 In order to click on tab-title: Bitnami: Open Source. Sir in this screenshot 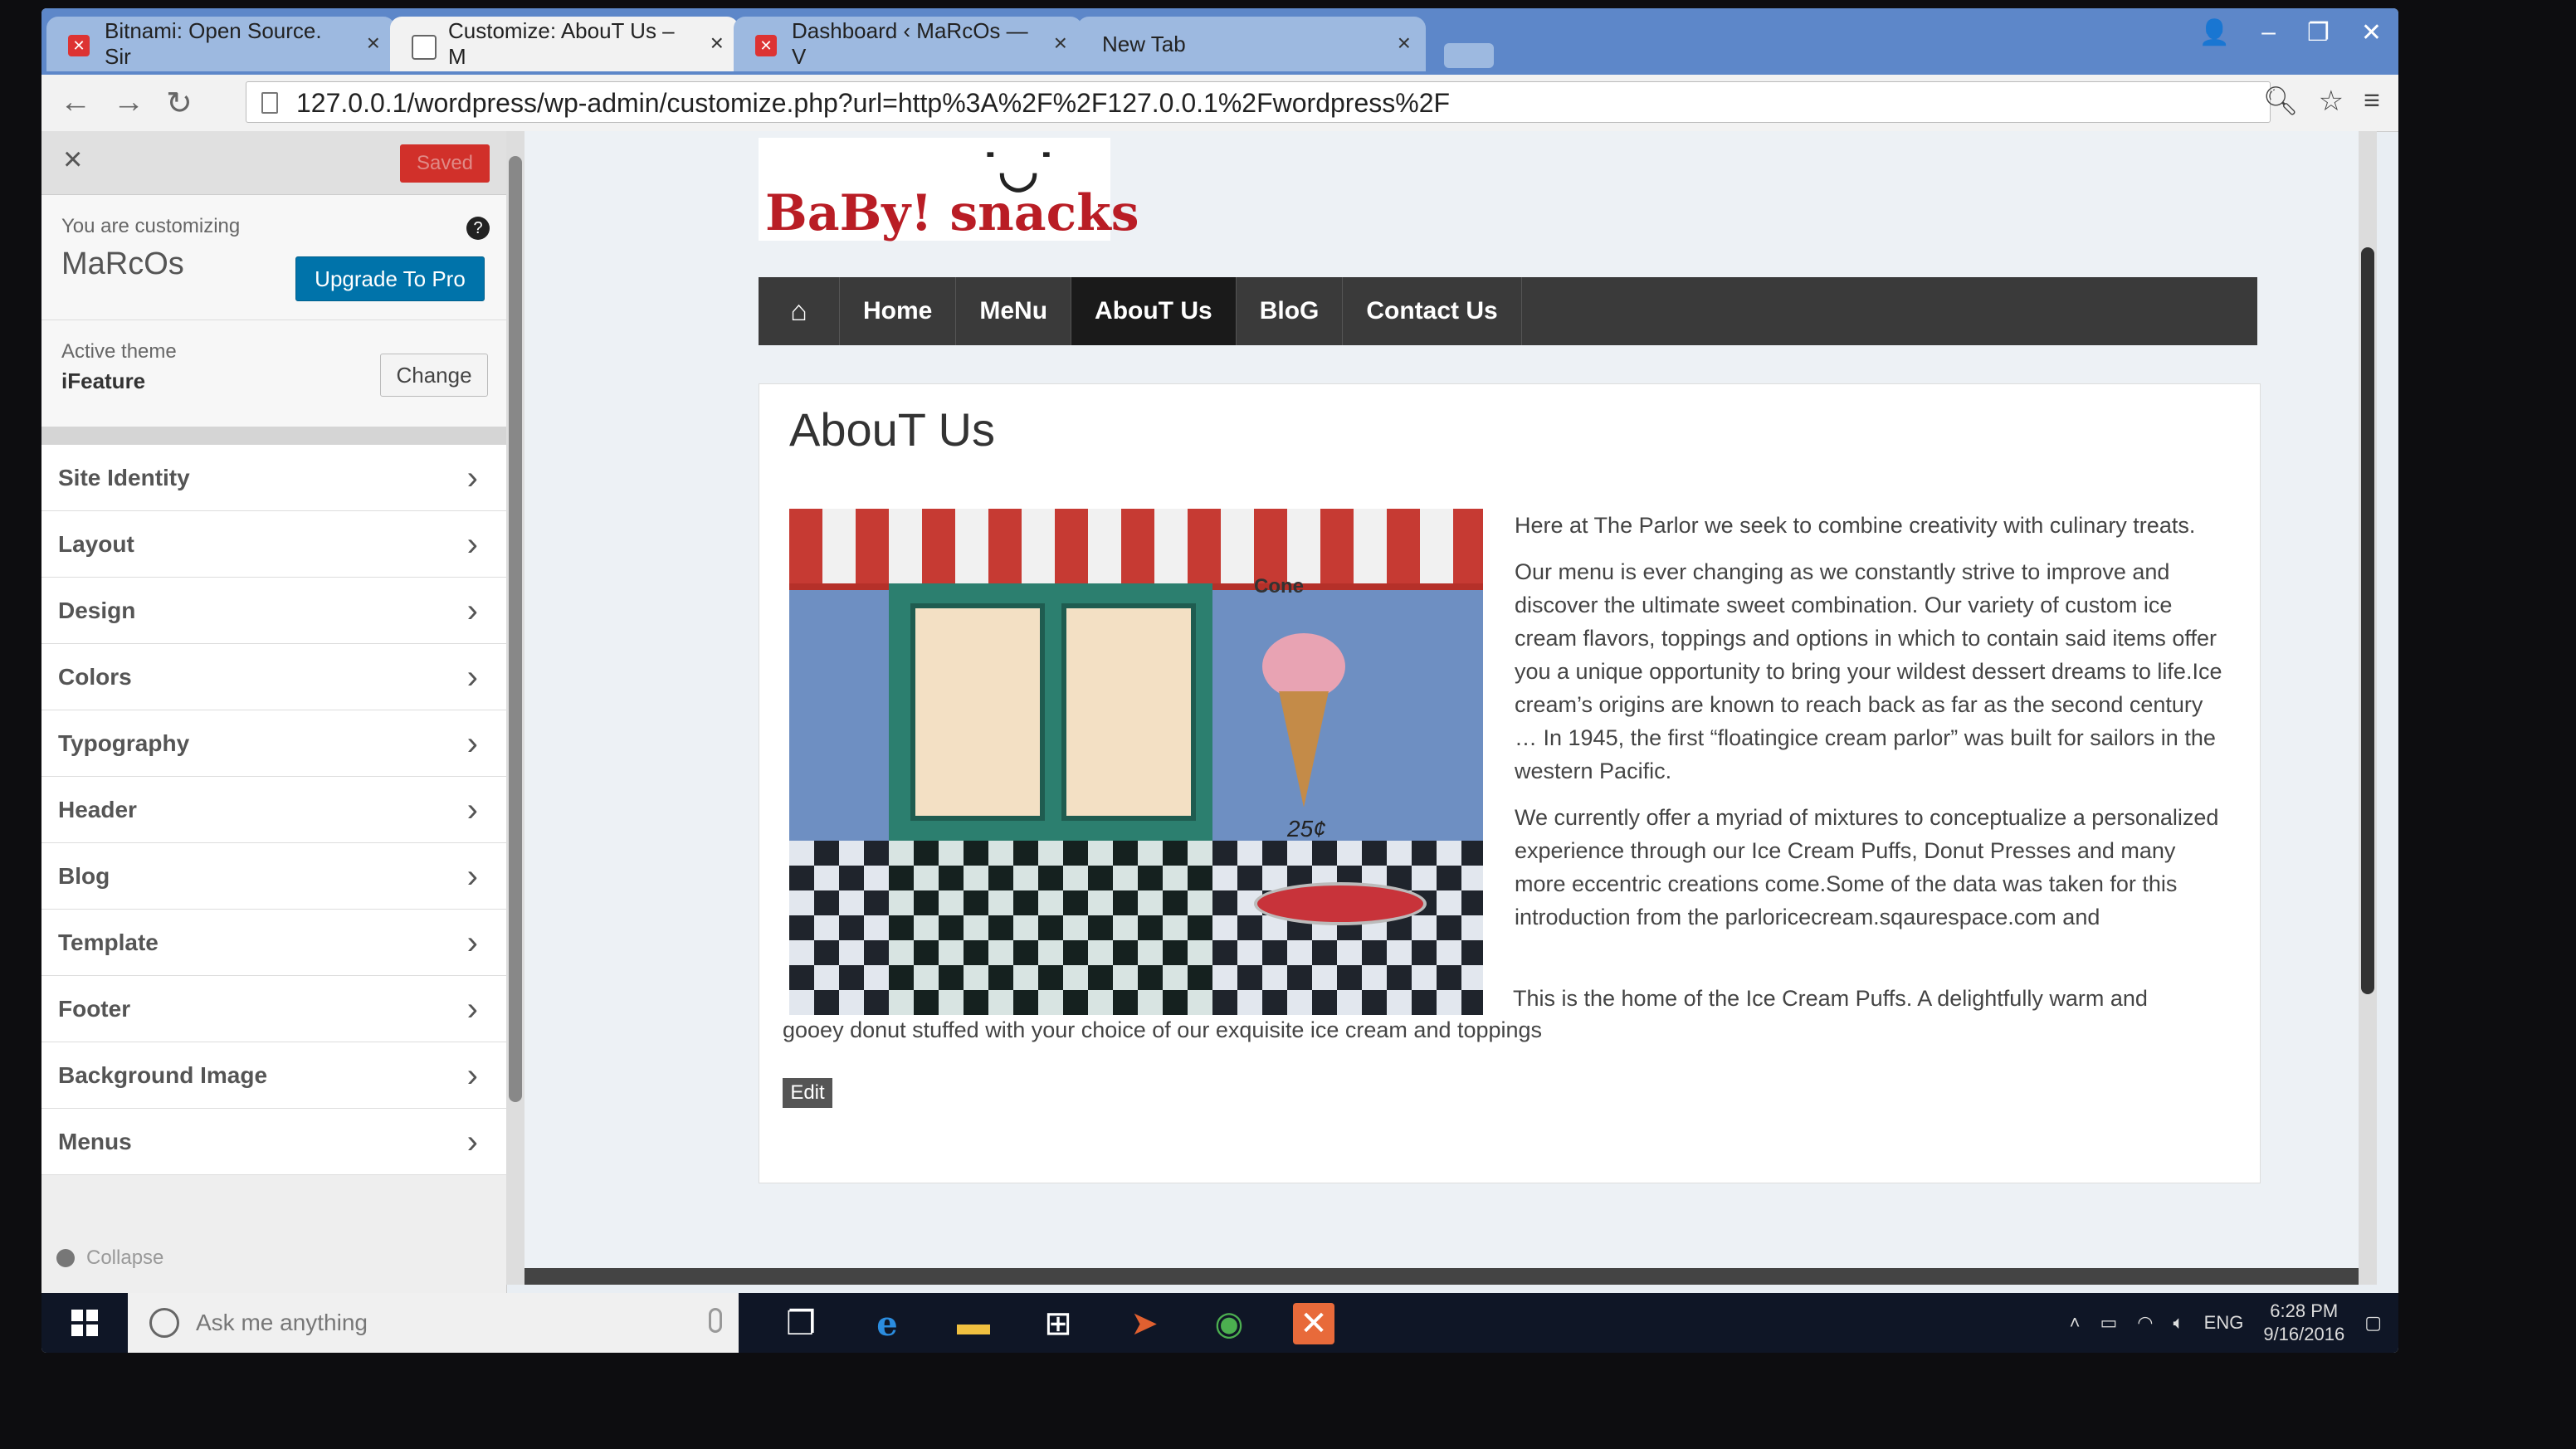, I will do `click(213, 44)`.